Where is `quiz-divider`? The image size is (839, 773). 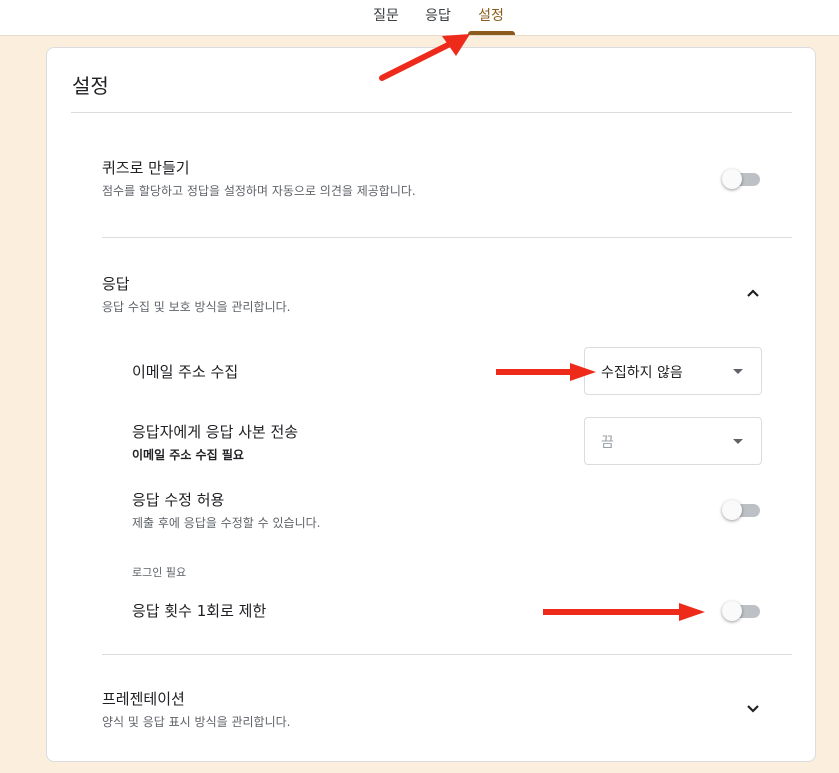
quiz-divider is located at coordinates (447, 237).